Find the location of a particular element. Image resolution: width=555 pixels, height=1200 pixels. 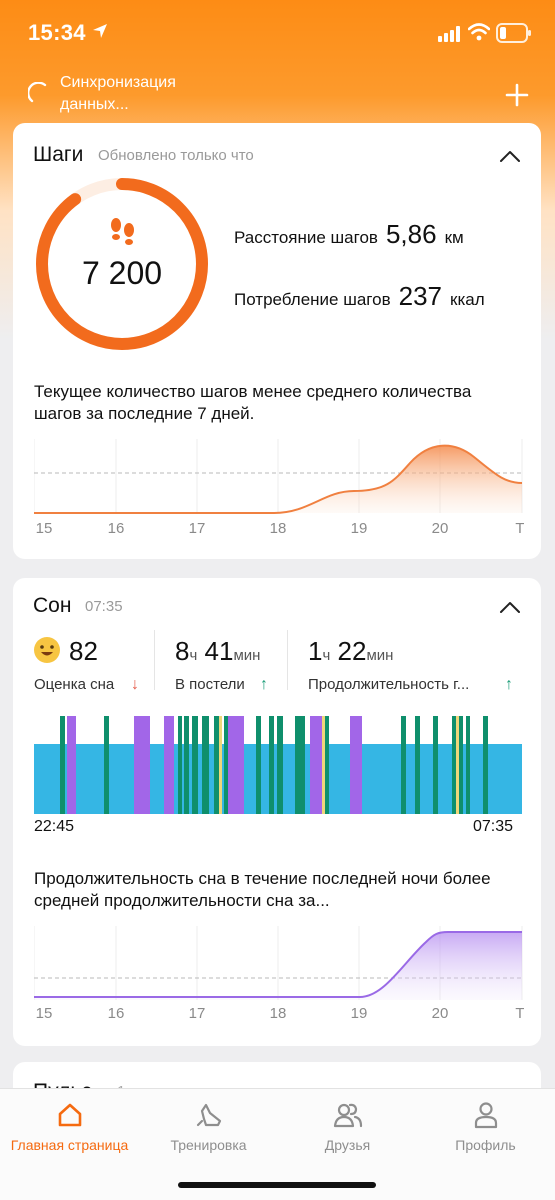

tab-workout: Тренировка is located at coordinates (208, 1129).